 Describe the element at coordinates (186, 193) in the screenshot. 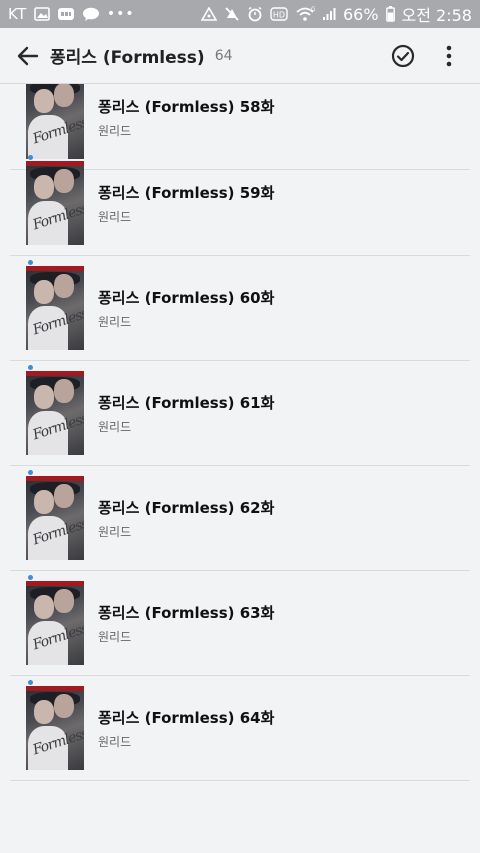

I see `episode-title: 퐁리스 (Formless) 59화` at that location.